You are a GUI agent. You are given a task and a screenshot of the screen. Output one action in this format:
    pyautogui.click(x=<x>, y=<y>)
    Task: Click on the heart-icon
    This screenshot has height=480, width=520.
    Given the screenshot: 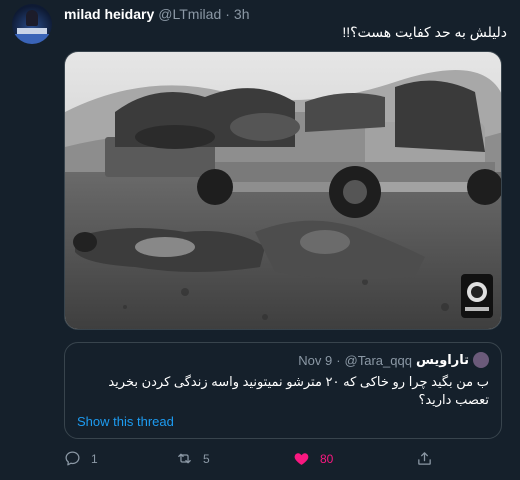 What is the action you would take?
    pyautogui.click(x=301, y=459)
    